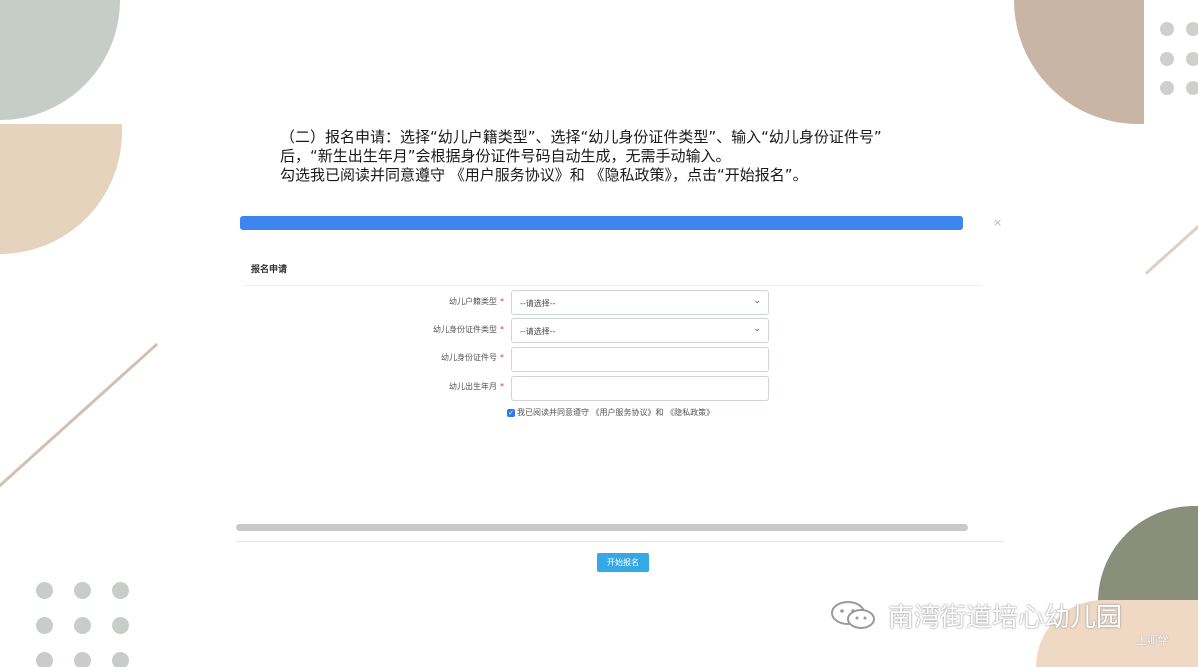 The image size is (1198, 667). What do you see at coordinates (640, 388) in the screenshot?
I see `birth-month-input` at bounding box center [640, 388].